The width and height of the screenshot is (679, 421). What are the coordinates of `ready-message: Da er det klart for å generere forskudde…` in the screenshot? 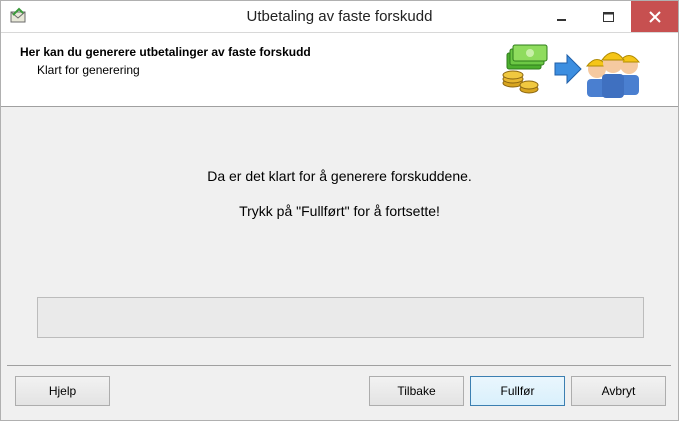 It's located at (339, 176).